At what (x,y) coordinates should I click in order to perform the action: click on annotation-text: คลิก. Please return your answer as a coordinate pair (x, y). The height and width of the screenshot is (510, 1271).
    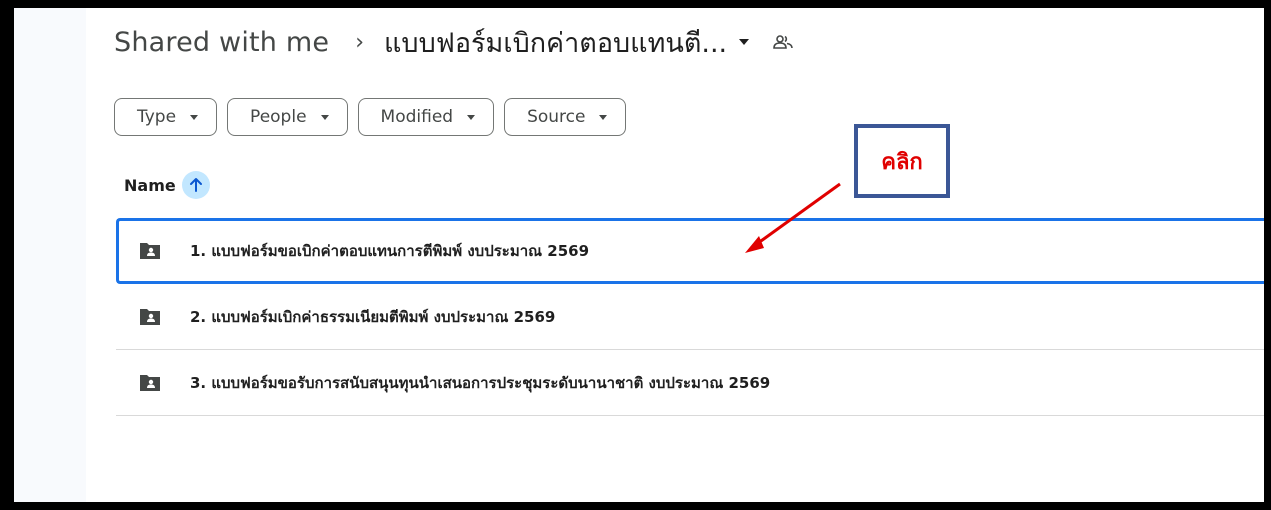
    Looking at the image, I should click on (902, 162).